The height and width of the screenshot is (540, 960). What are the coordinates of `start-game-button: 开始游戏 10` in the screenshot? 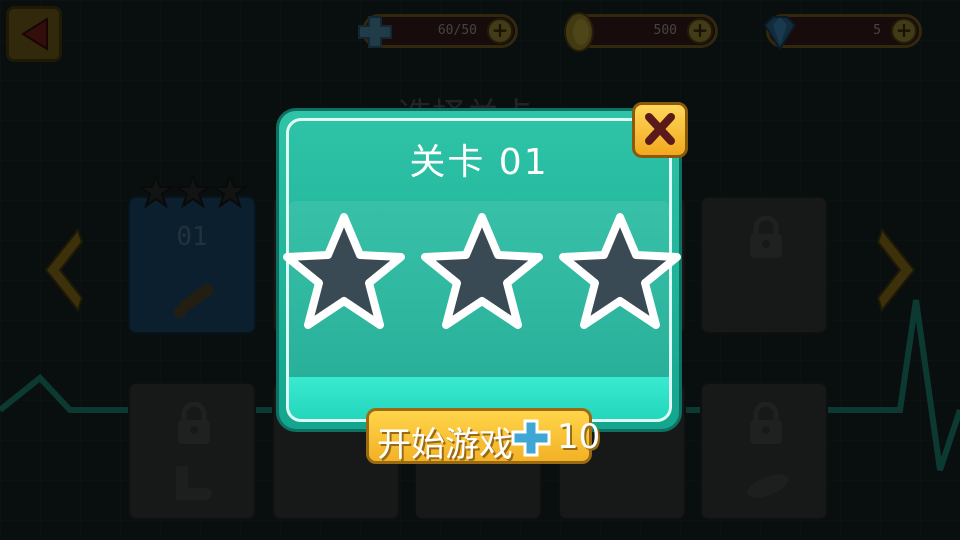 It's located at (483, 436).